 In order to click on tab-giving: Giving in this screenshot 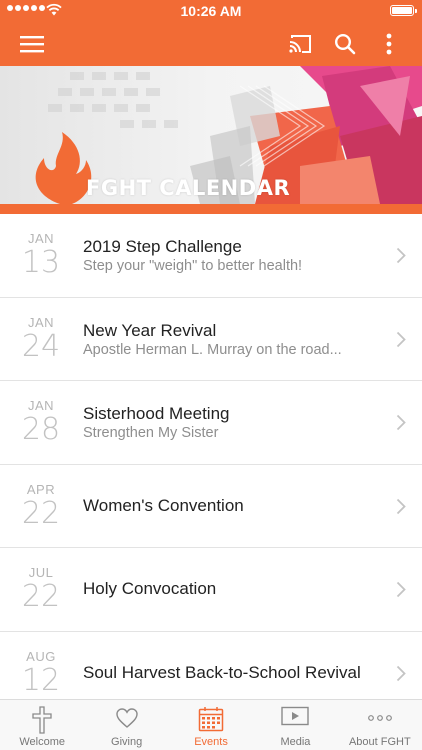, I will do `click(126, 725)`.